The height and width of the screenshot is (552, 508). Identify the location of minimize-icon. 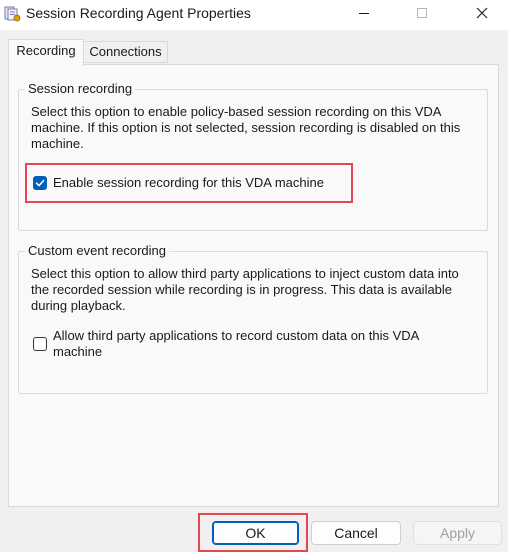
(364, 14).